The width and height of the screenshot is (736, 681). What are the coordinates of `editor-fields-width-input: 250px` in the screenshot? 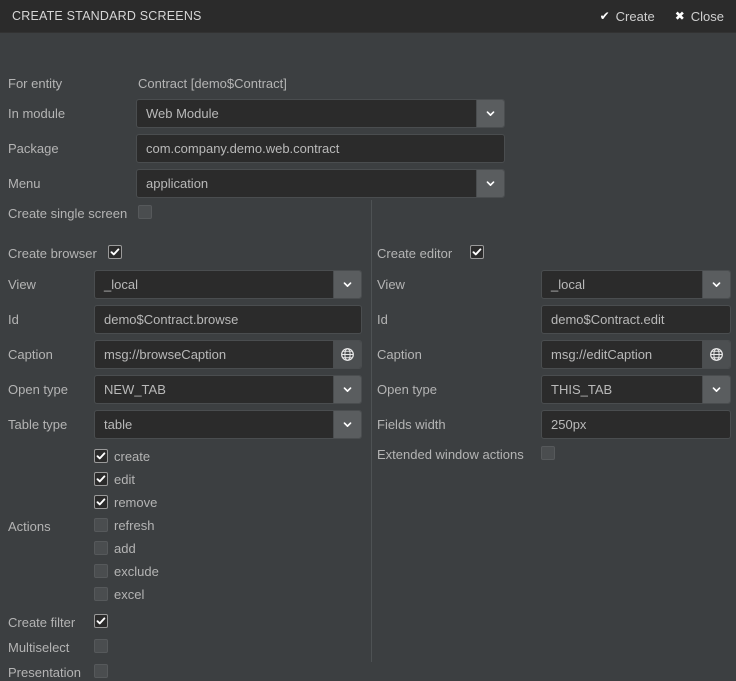 It's located at (636, 424).